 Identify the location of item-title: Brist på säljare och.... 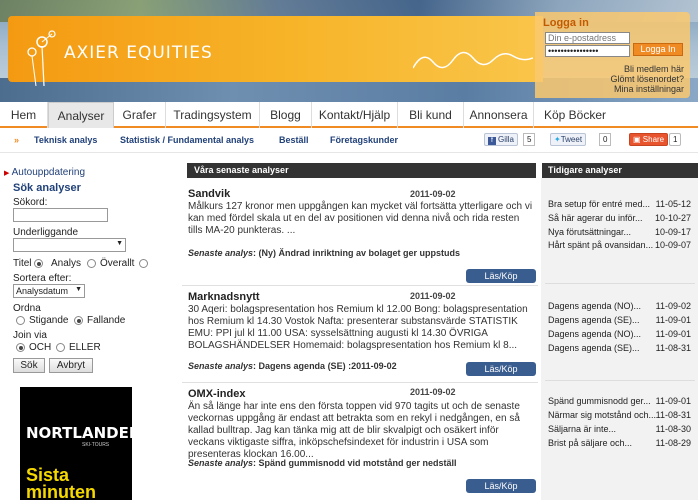
(590, 443).